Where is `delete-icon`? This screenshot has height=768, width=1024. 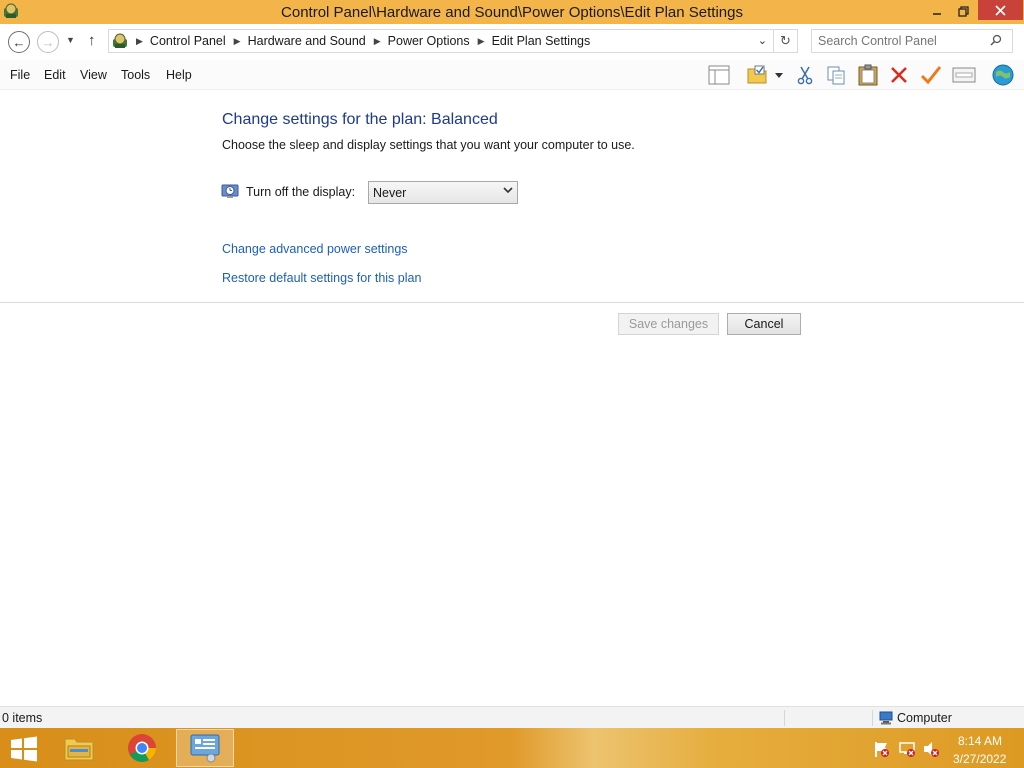
delete-icon is located at coordinates (899, 75).